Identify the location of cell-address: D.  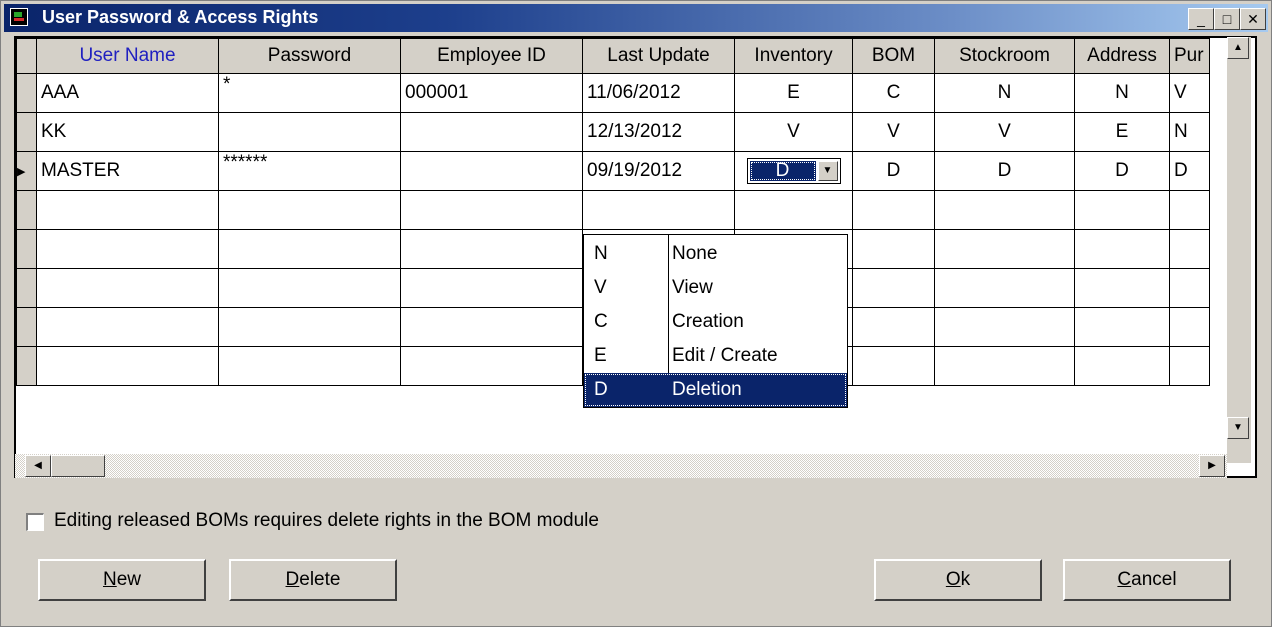
(1122, 171).